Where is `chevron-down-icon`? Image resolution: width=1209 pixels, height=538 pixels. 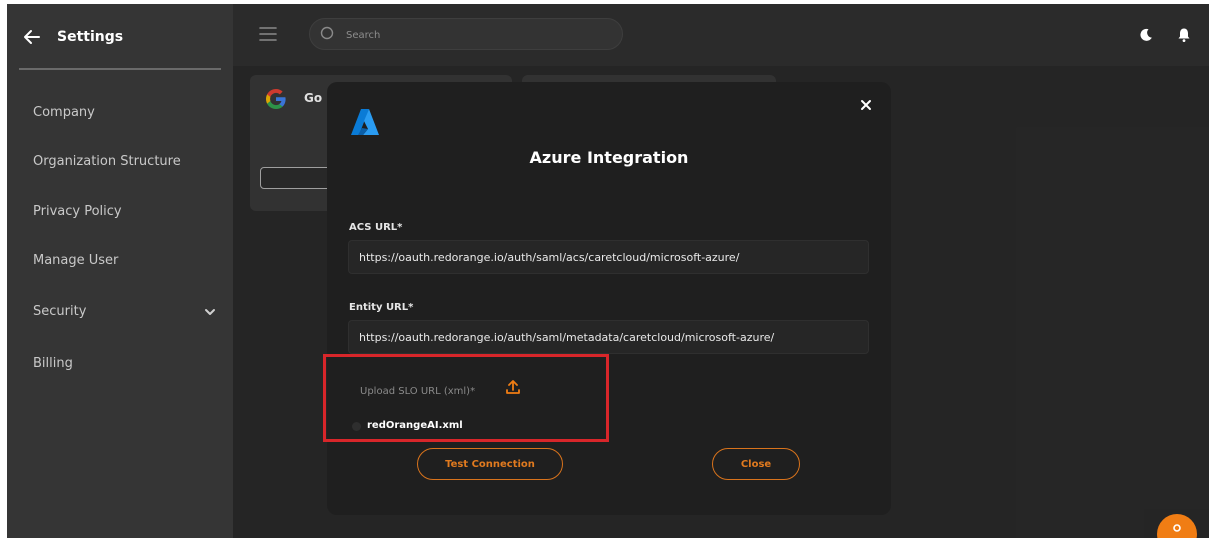 chevron-down-icon is located at coordinates (210, 312).